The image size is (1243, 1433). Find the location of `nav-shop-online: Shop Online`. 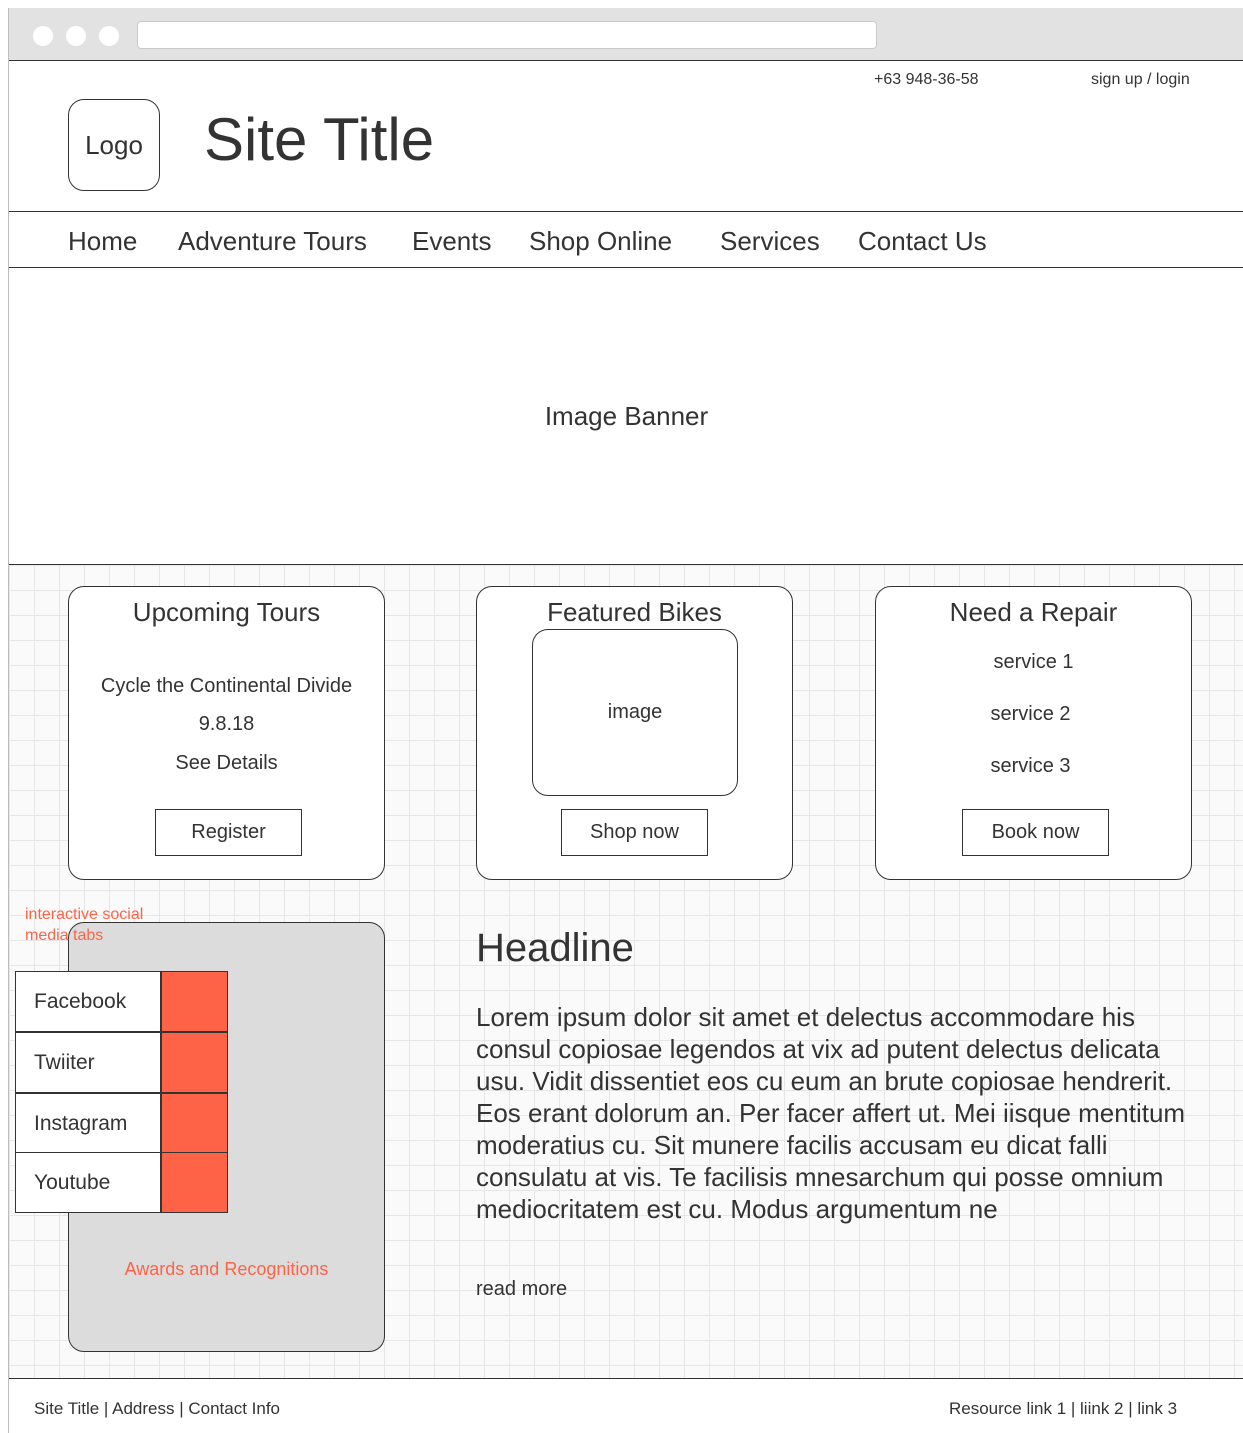

nav-shop-online: Shop Online is located at coordinates (600, 241).